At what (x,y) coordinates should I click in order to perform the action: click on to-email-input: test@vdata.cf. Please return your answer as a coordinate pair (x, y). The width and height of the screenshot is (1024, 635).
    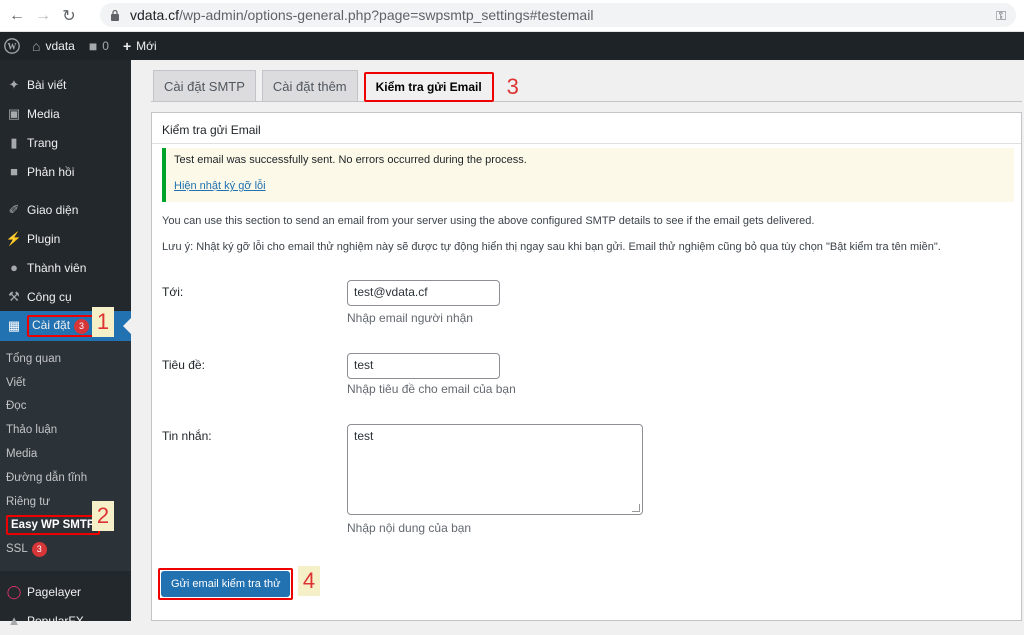
    Looking at the image, I should click on (423, 293).